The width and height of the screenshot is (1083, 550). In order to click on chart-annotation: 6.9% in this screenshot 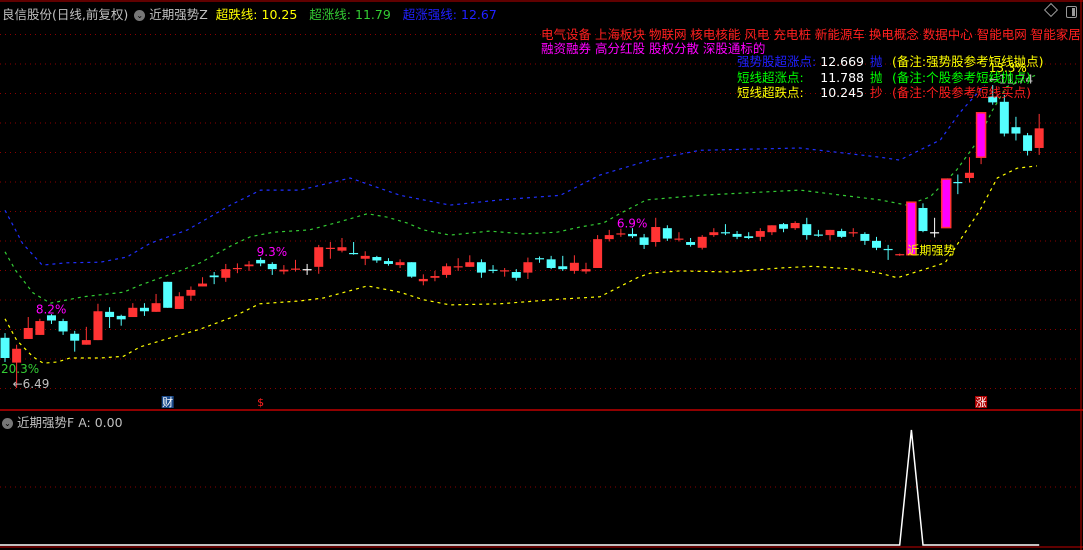, I will do `click(632, 224)`.